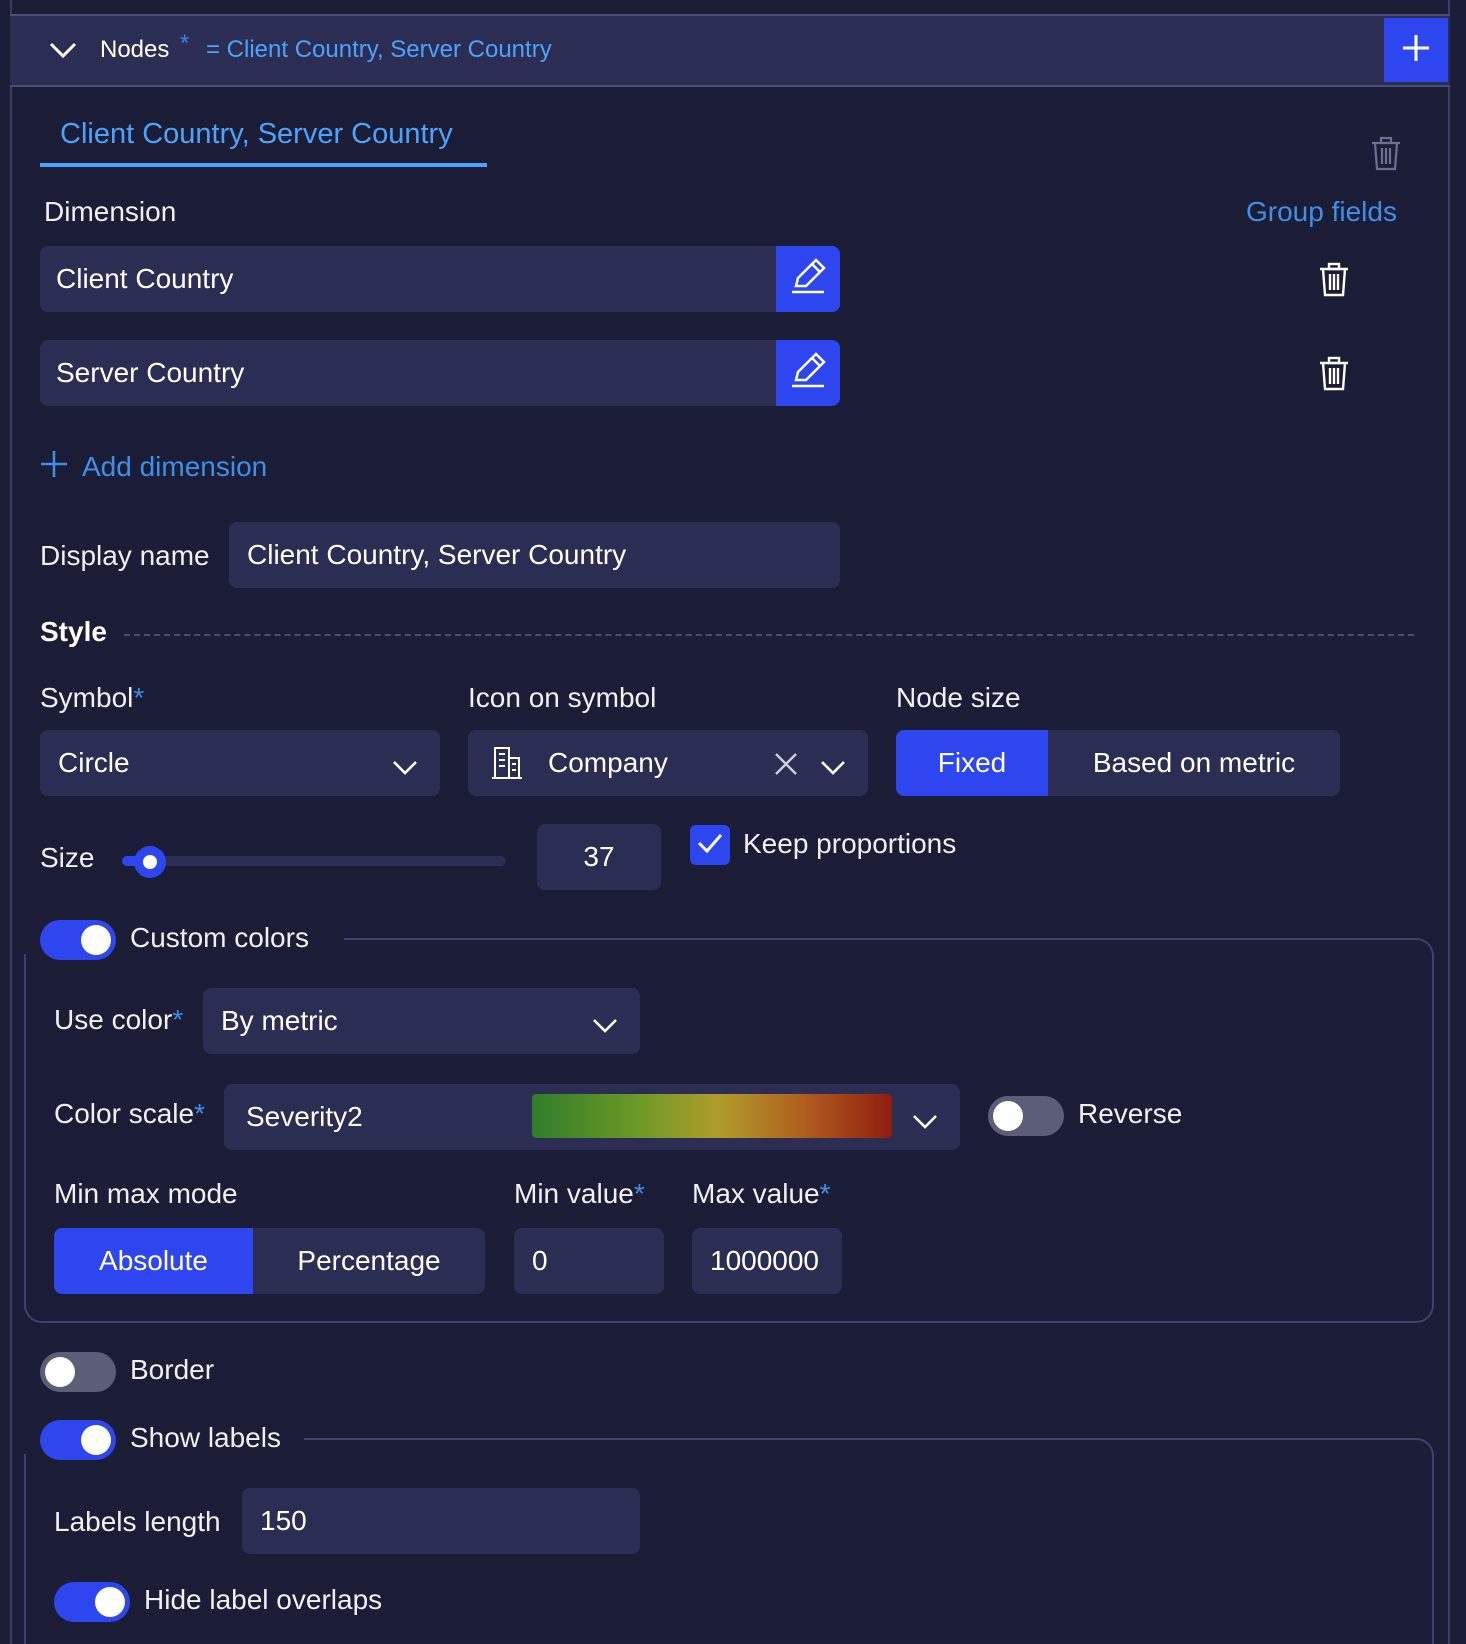 The width and height of the screenshot is (1466, 1644). Describe the element at coordinates (730, 50) in the screenshot. I see `nodes-section-header: Nodes * = Client Country, Server Country` at that location.